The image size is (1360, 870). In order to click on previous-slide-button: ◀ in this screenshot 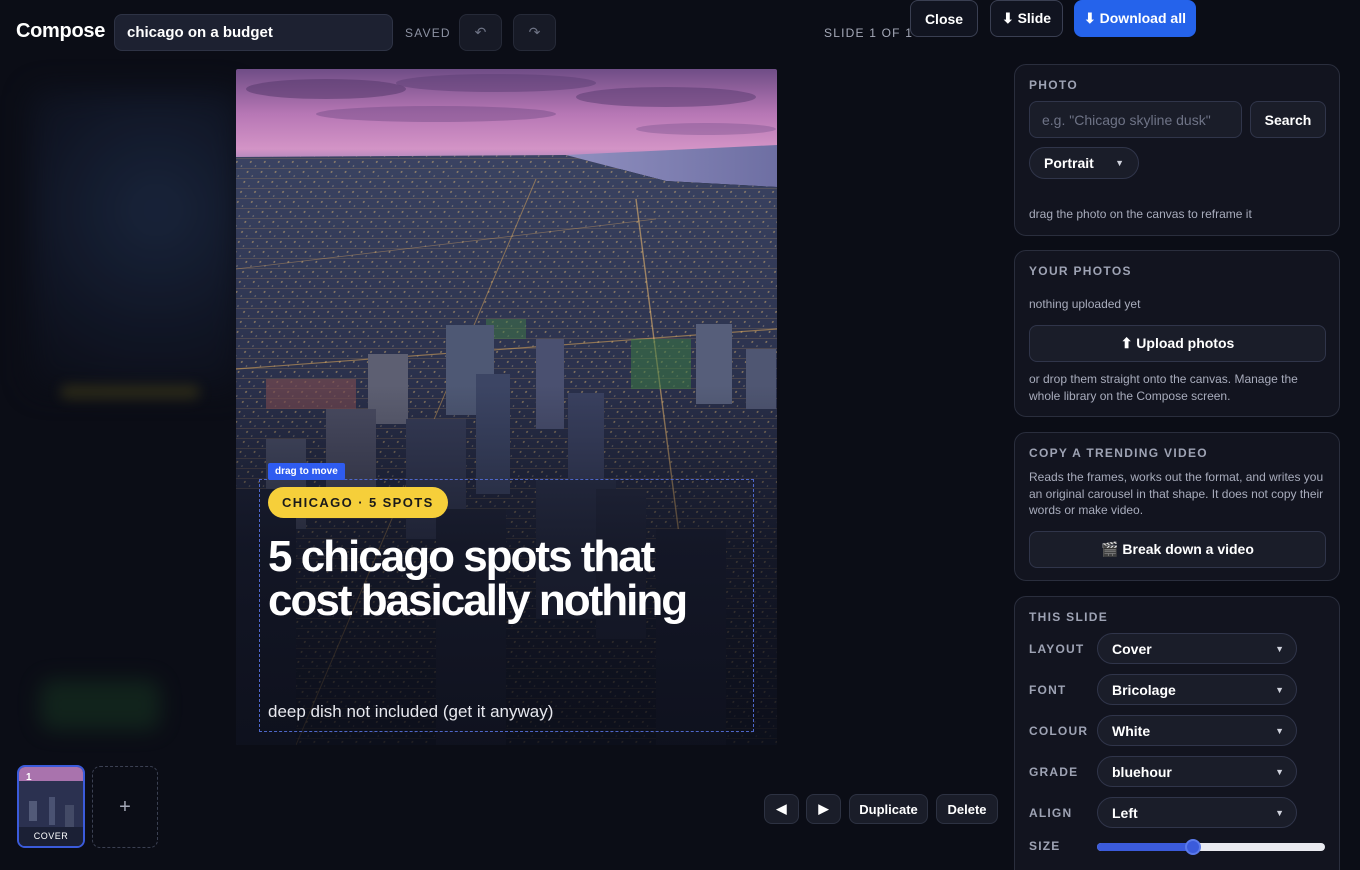, I will do `click(781, 809)`.